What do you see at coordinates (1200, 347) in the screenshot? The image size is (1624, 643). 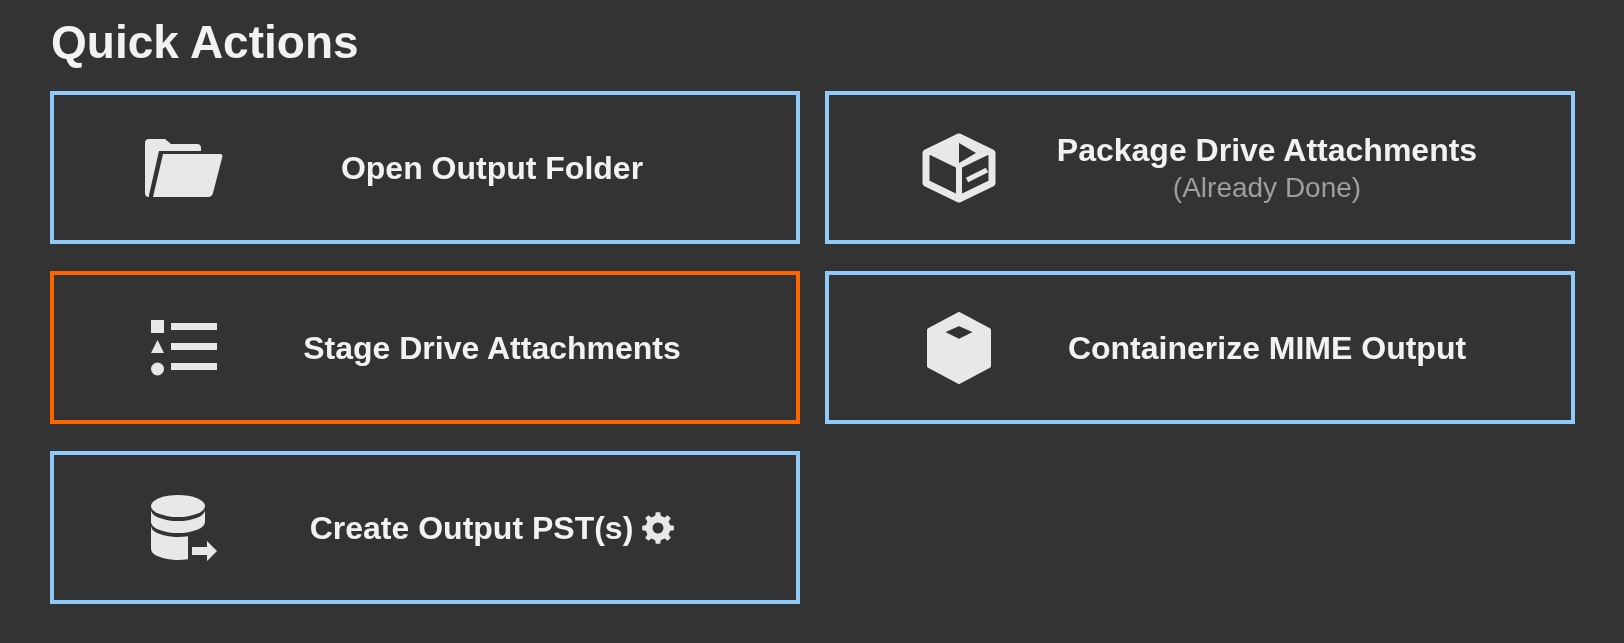 I see `action-button: Containerize MIME Output` at bounding box center [1200, 347].